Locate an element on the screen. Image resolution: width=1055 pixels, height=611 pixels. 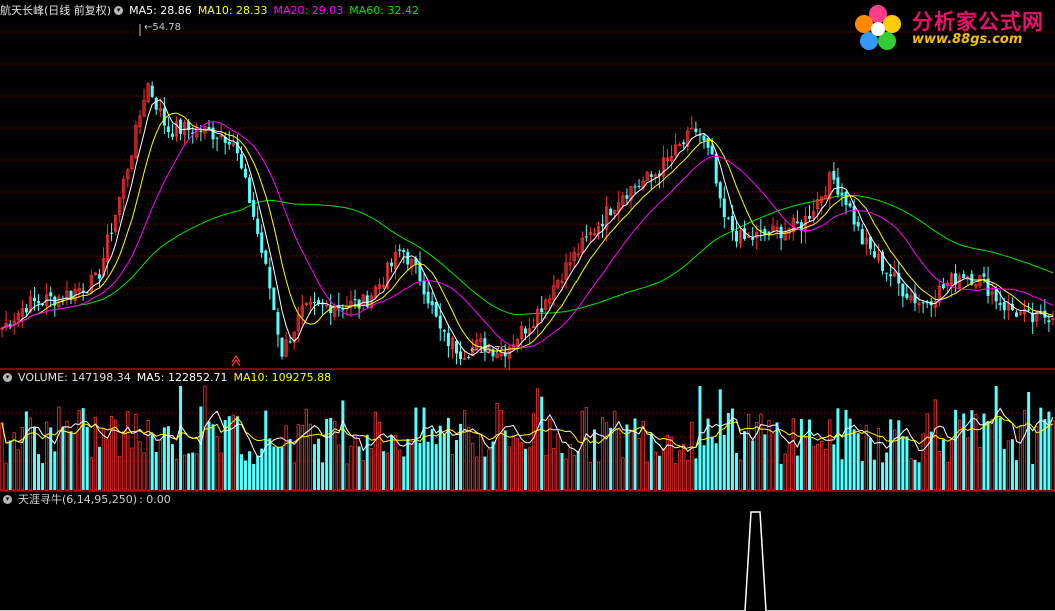
indicator-panel-header: ▾ 天涯寻牛(6,14,95,250): 0.00 is located at coordinates (88, 500).